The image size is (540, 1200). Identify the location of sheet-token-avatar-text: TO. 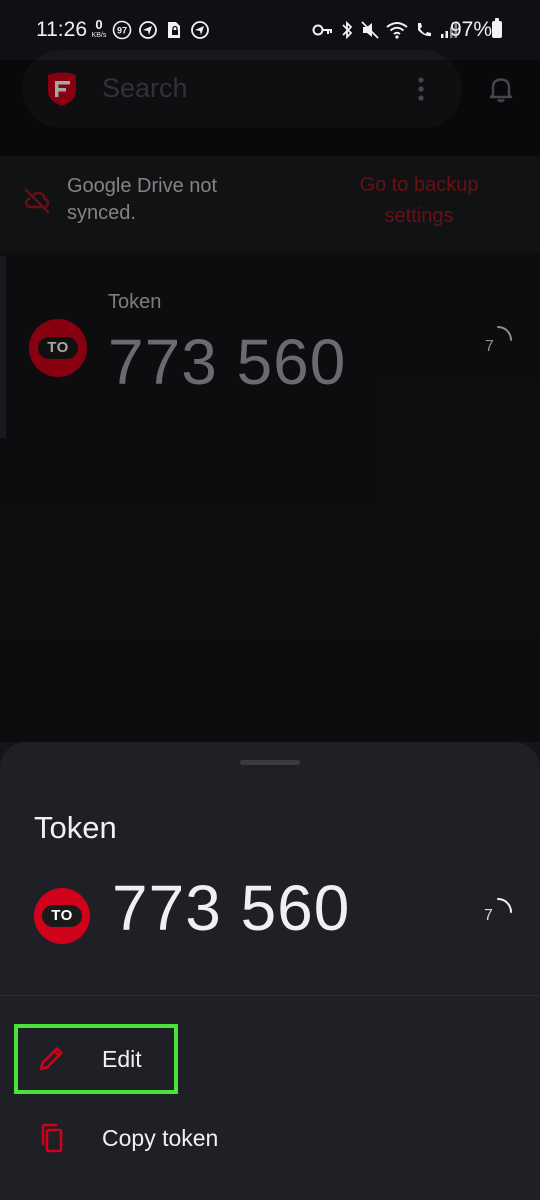
(62, 916).